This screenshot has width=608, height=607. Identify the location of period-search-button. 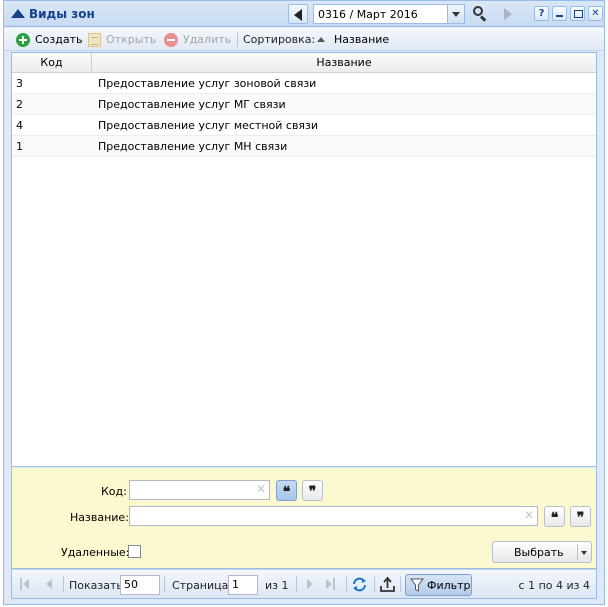
(480, 14).